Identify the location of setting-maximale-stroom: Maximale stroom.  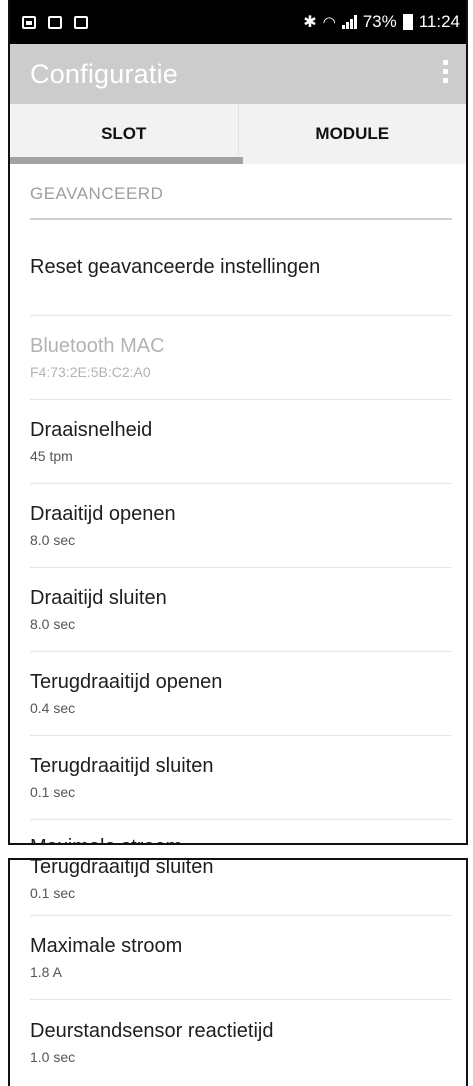
(241, 831).